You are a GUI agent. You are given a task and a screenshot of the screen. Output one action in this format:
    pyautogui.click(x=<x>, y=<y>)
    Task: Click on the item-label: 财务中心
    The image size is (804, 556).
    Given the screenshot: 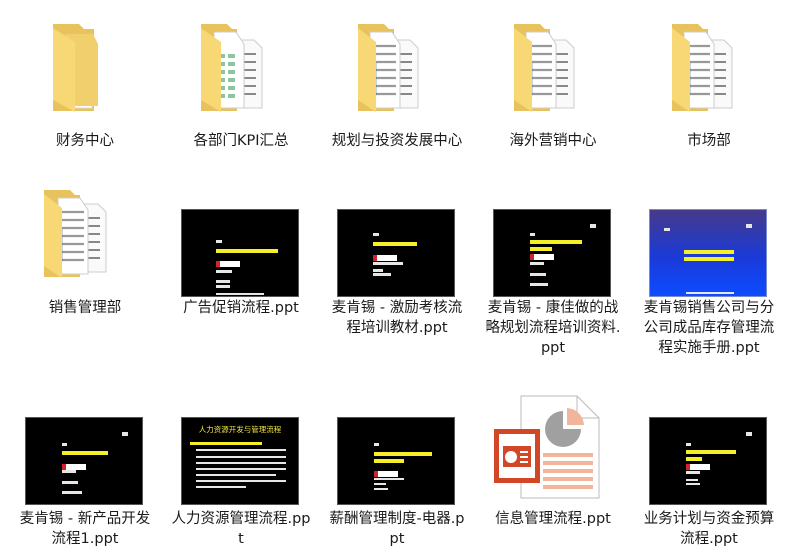 What is the action you would take?
    pyautogui.click(x=85, y=141)
    